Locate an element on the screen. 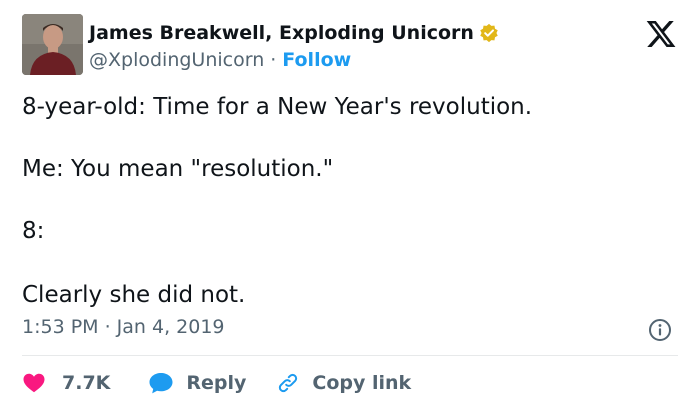 The height and width of the screenshot is (410, 700). link-icon is located at coordinates (288, 383).